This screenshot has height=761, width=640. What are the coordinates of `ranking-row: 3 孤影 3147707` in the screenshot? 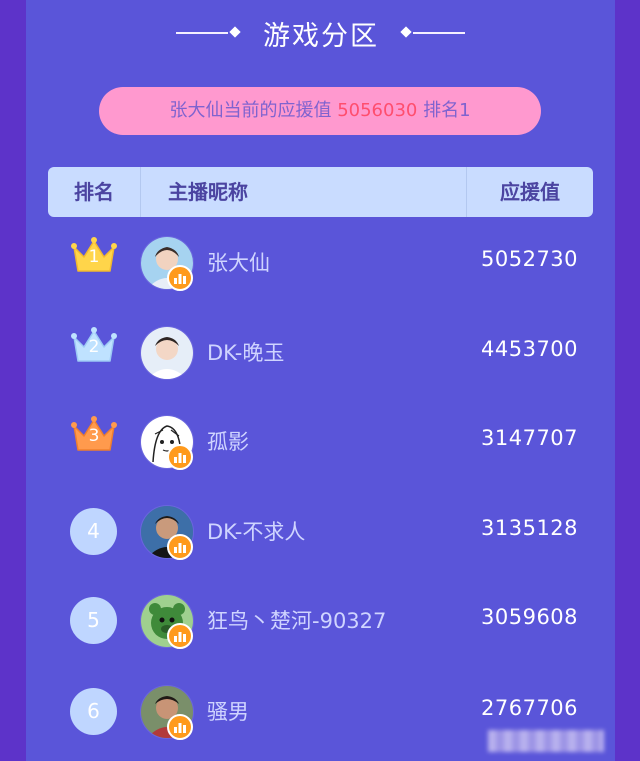 It's located at (320, 442).